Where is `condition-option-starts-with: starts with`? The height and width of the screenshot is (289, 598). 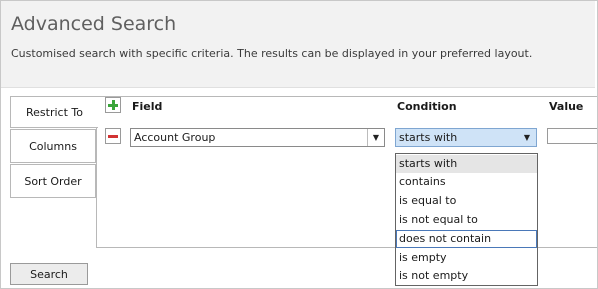
condition-option-starts-with: starts with is located at coordinates (466, 164).